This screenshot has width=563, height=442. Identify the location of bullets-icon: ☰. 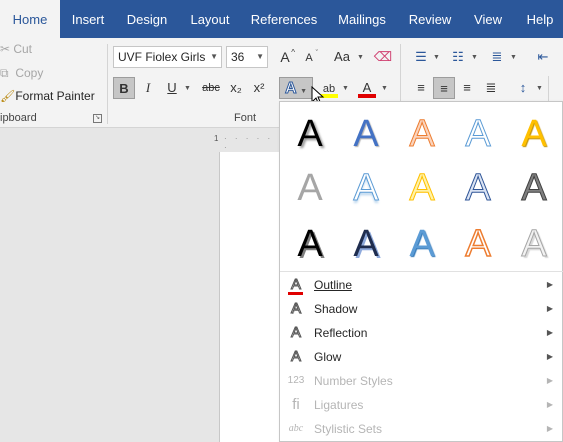
(421, 56).